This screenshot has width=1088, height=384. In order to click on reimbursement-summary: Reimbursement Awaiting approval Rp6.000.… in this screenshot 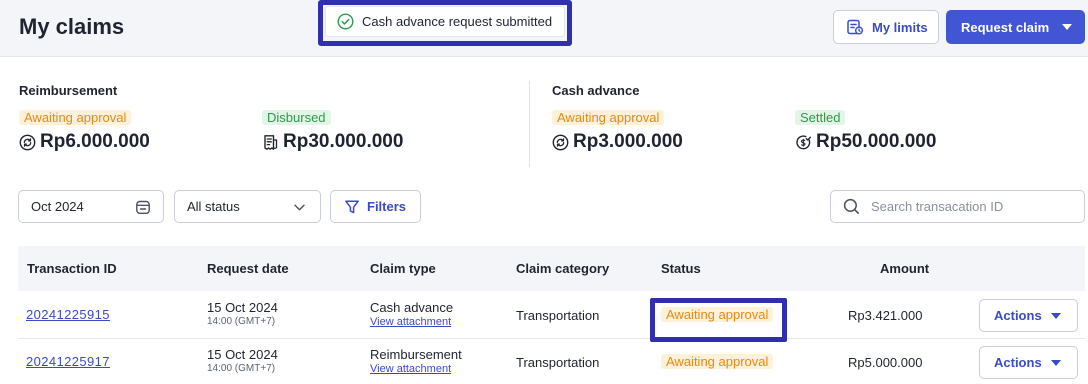, I will do `click(211, 117)`.